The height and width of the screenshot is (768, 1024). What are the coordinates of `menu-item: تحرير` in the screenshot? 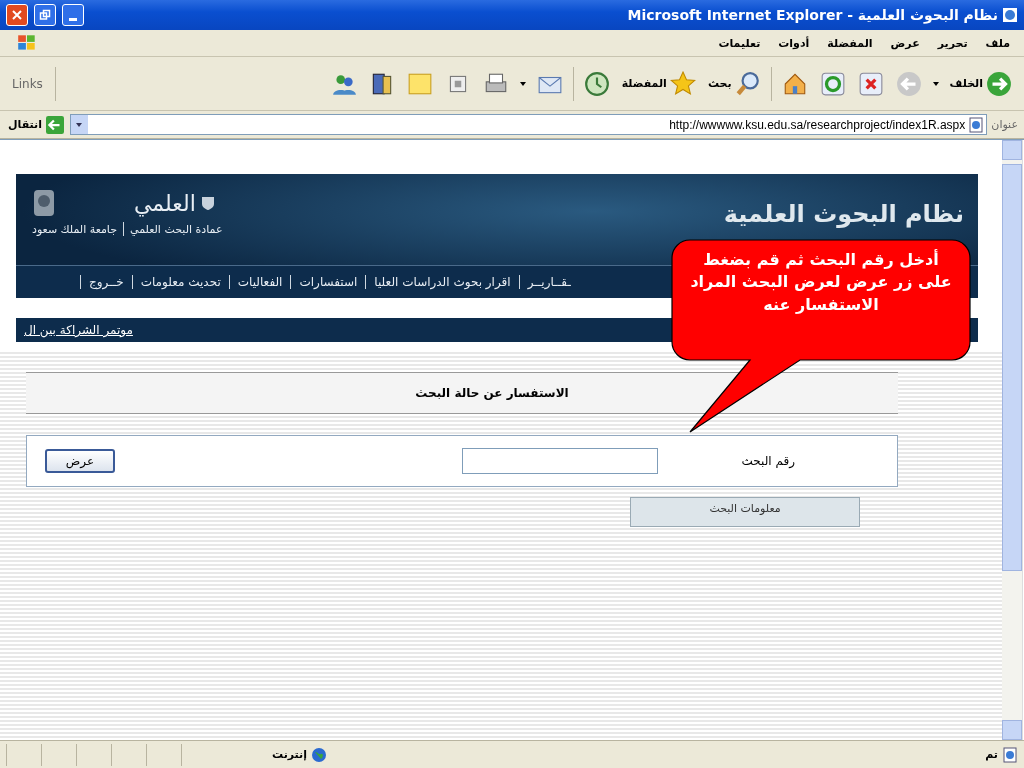 It's located at (952, 43).